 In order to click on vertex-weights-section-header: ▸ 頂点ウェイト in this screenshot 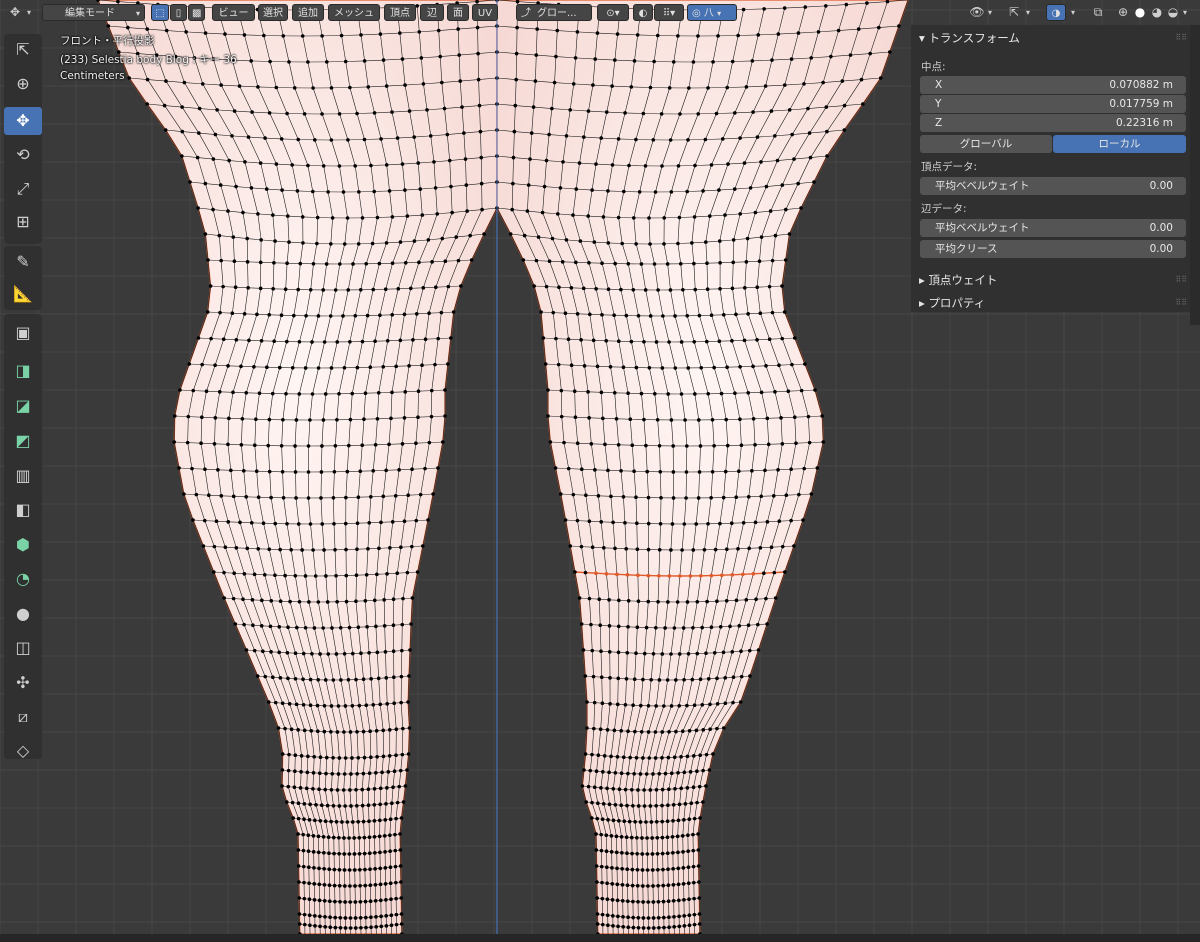, I will do `click(958, 280)`.